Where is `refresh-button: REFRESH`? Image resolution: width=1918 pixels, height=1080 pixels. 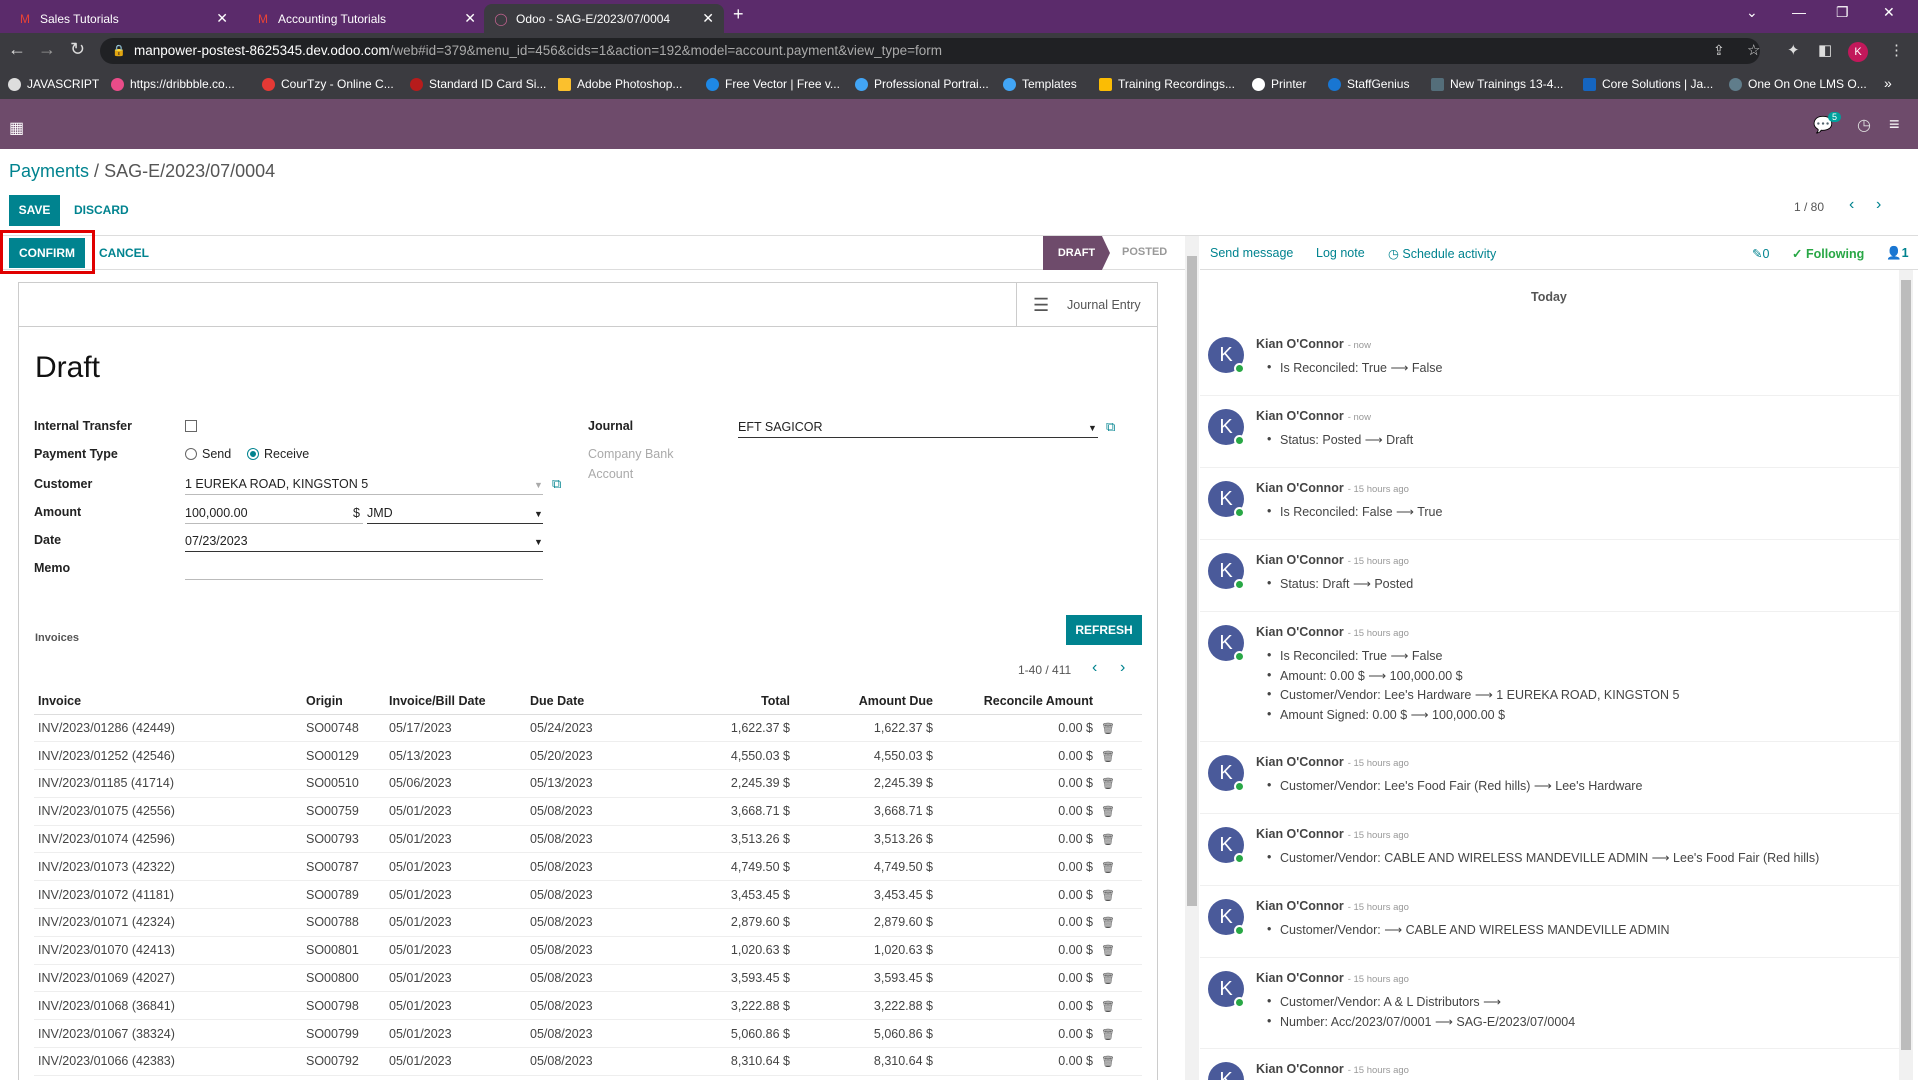
refresh-button: REFRESH is located at coordinates (1104, 630).